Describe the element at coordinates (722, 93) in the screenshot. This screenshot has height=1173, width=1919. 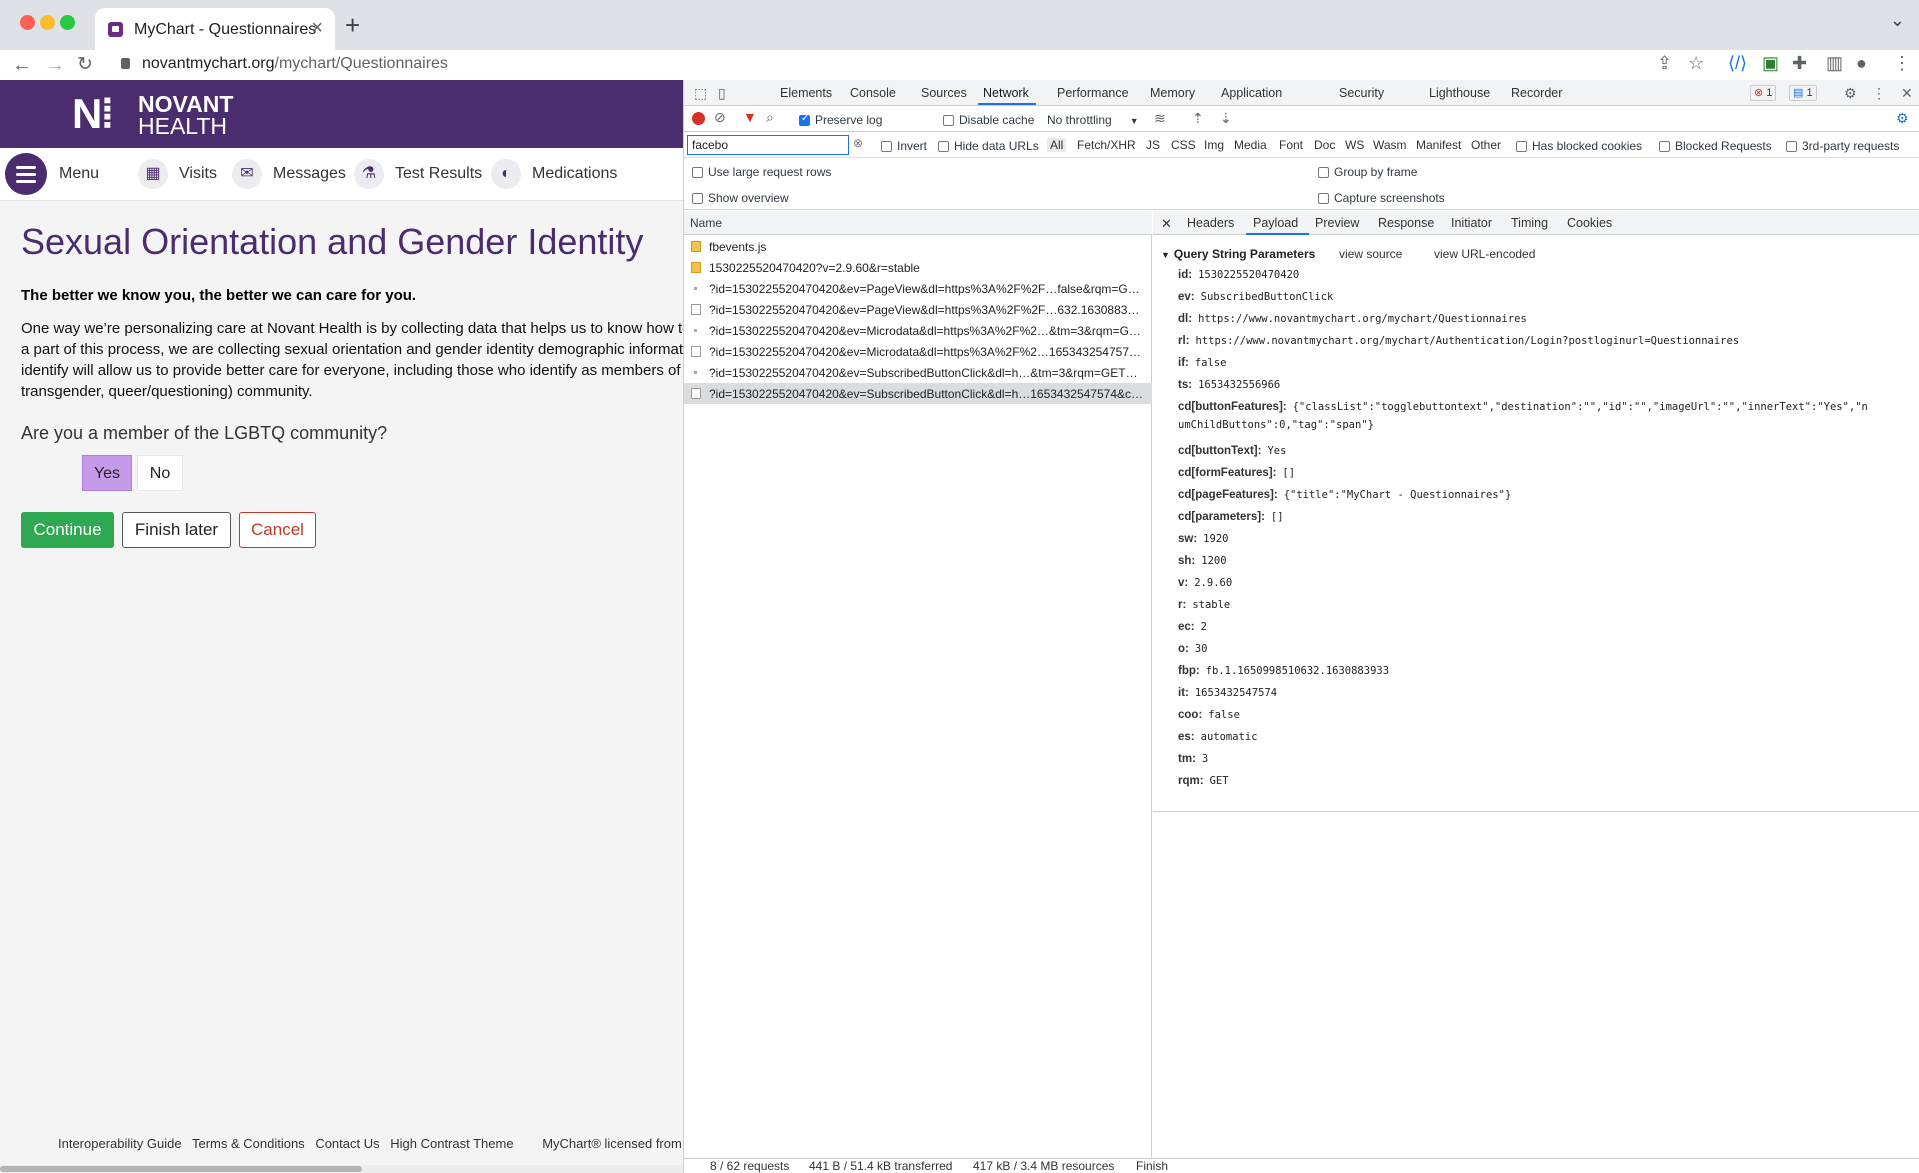
I see `device-toolbar-icon: ▯` at that location.